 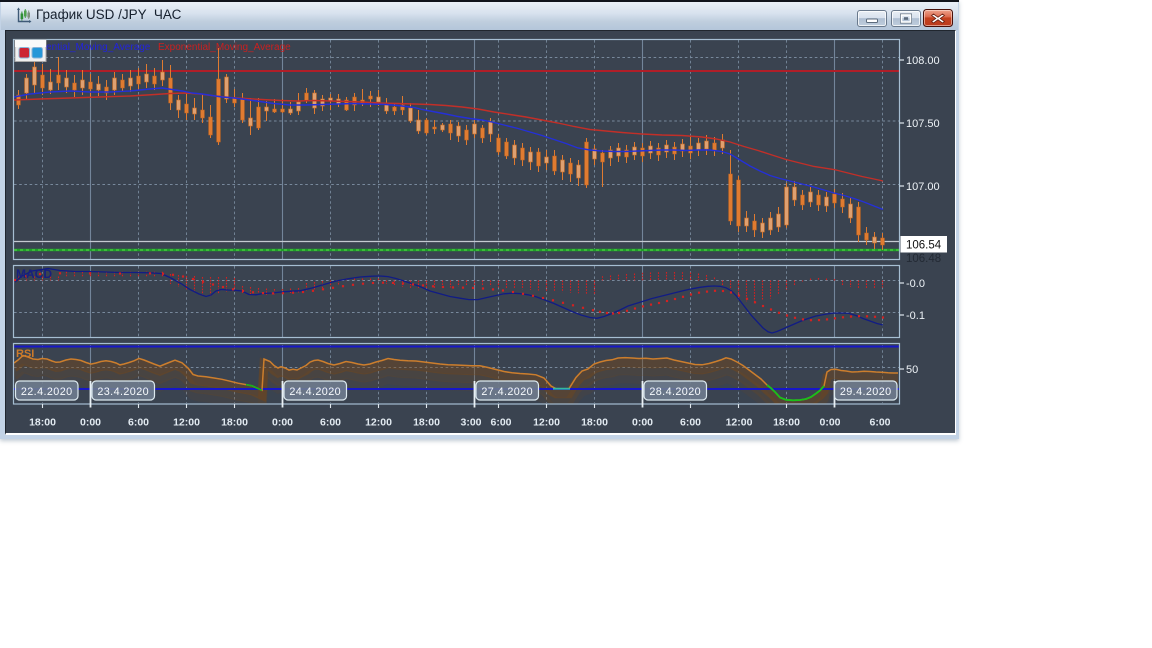 What do you see at coordinates (915, 316) in the screenshot?
I see `svg-text: -0.1` at bounding box center [915, 316].